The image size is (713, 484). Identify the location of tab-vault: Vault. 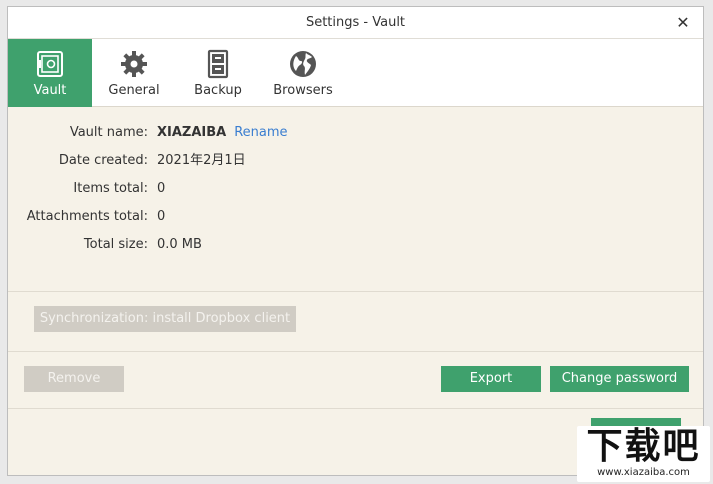
(50, 73).